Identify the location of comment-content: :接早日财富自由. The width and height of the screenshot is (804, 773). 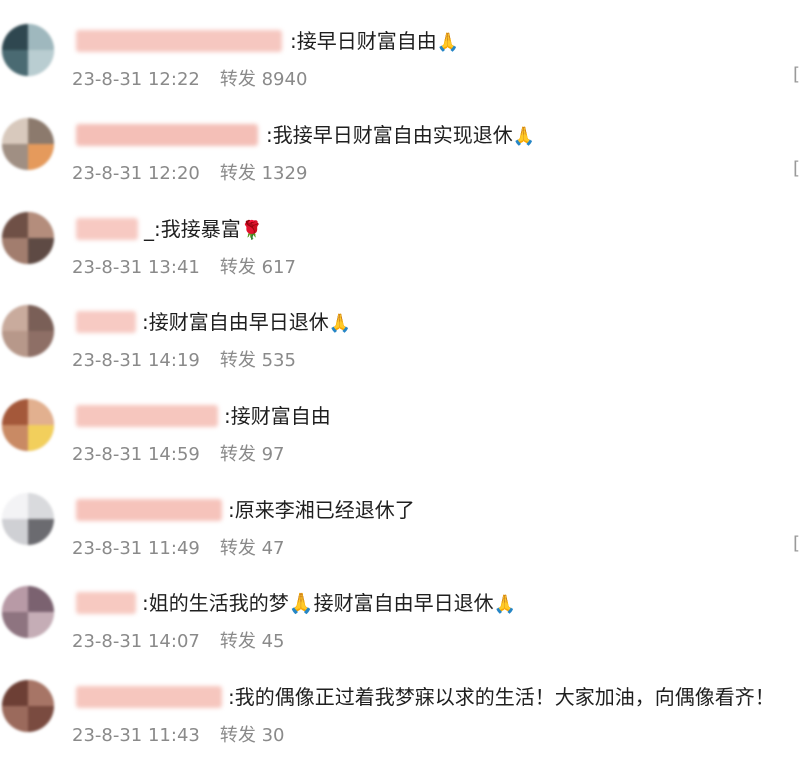
(363, 41).